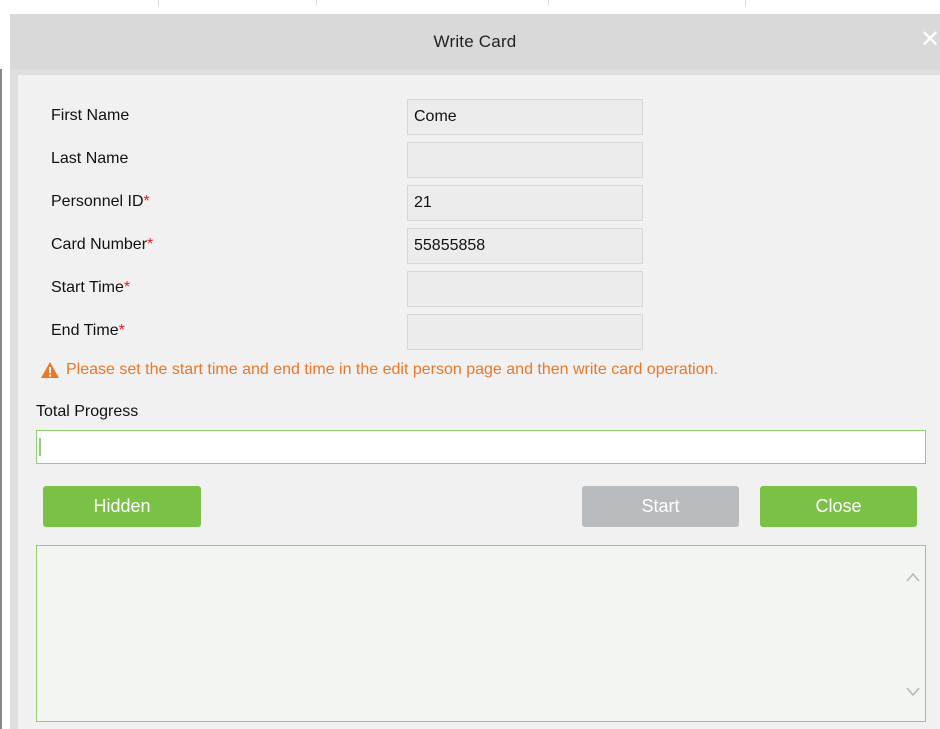 Image resolution: width=940 pixels, height=729 pixels. What do you see at coordinates (450, 245) in the screenshot?
I see `card-number-value: 55855858` at bounding box center [450, 245].